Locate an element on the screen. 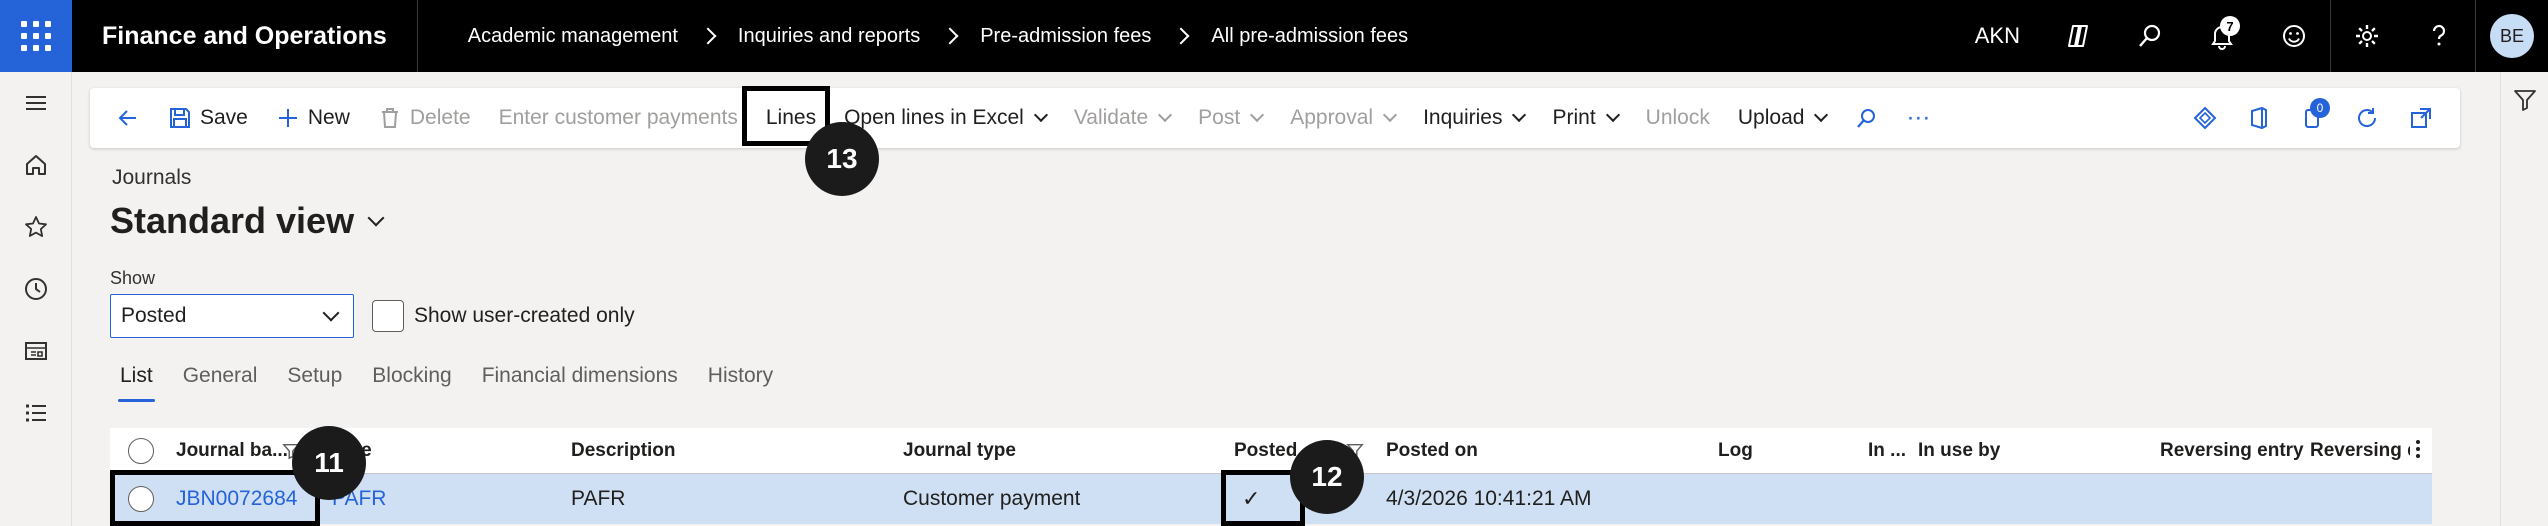  app-launcher-button is located at coordinates (36, 36).